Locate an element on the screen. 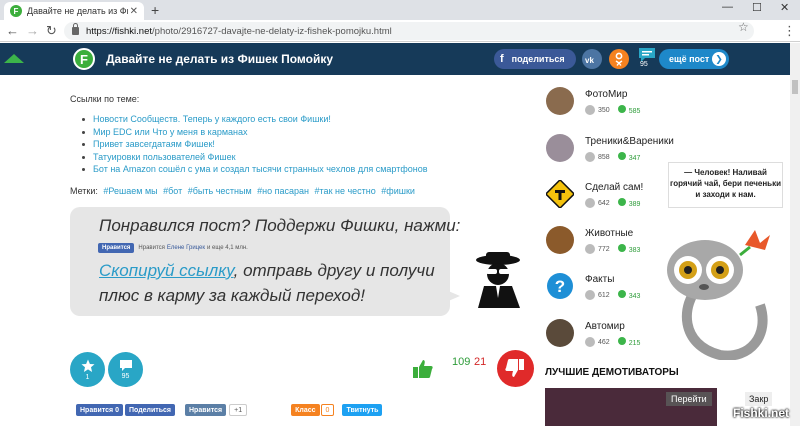 The image size is (800, 426). diy-sign-icon is located at coordinates (560, 194).